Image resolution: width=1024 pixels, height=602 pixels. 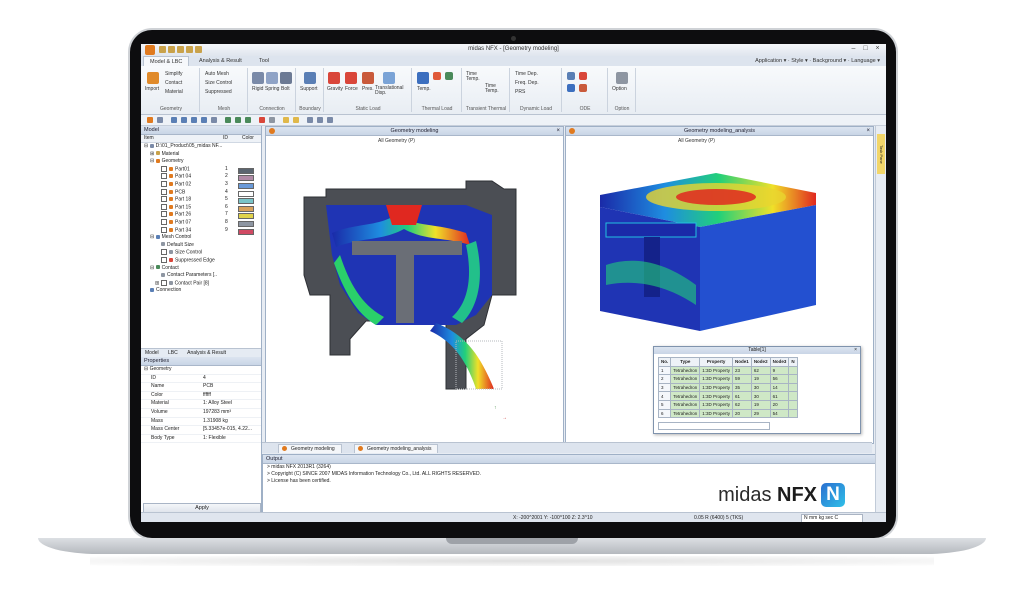 I want to click on table-header-cell: Node2, so click(x=760, y=362).